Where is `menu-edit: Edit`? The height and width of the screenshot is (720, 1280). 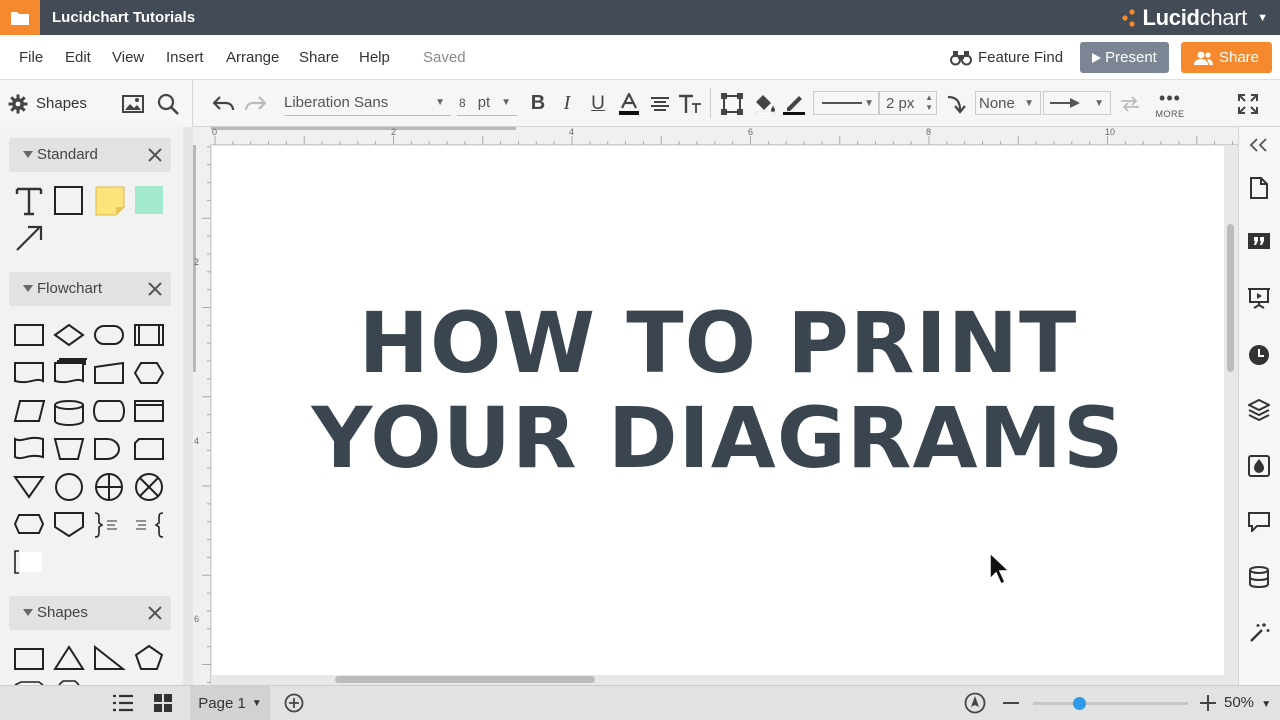 menu-edit: Edit is located at coordinates (78, 57).